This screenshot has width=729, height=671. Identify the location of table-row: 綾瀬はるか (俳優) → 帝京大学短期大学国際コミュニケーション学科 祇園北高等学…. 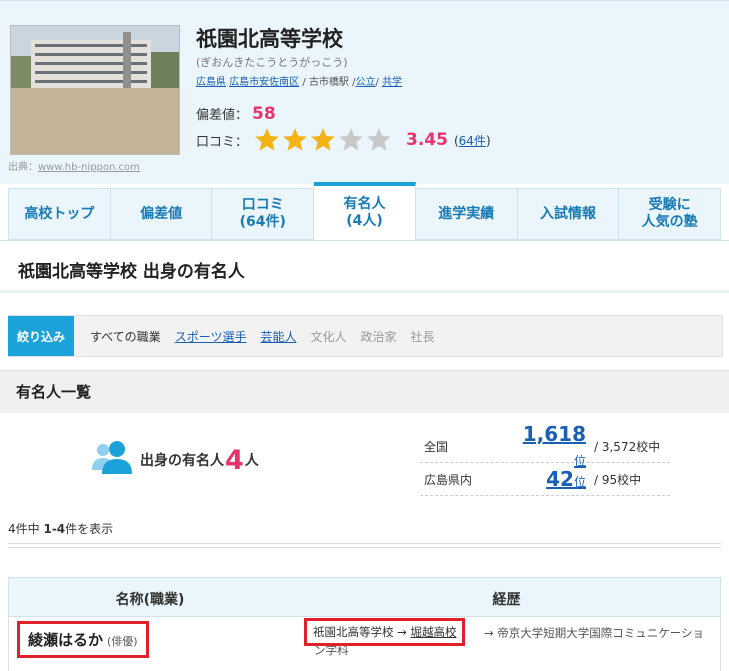
(364, 644).